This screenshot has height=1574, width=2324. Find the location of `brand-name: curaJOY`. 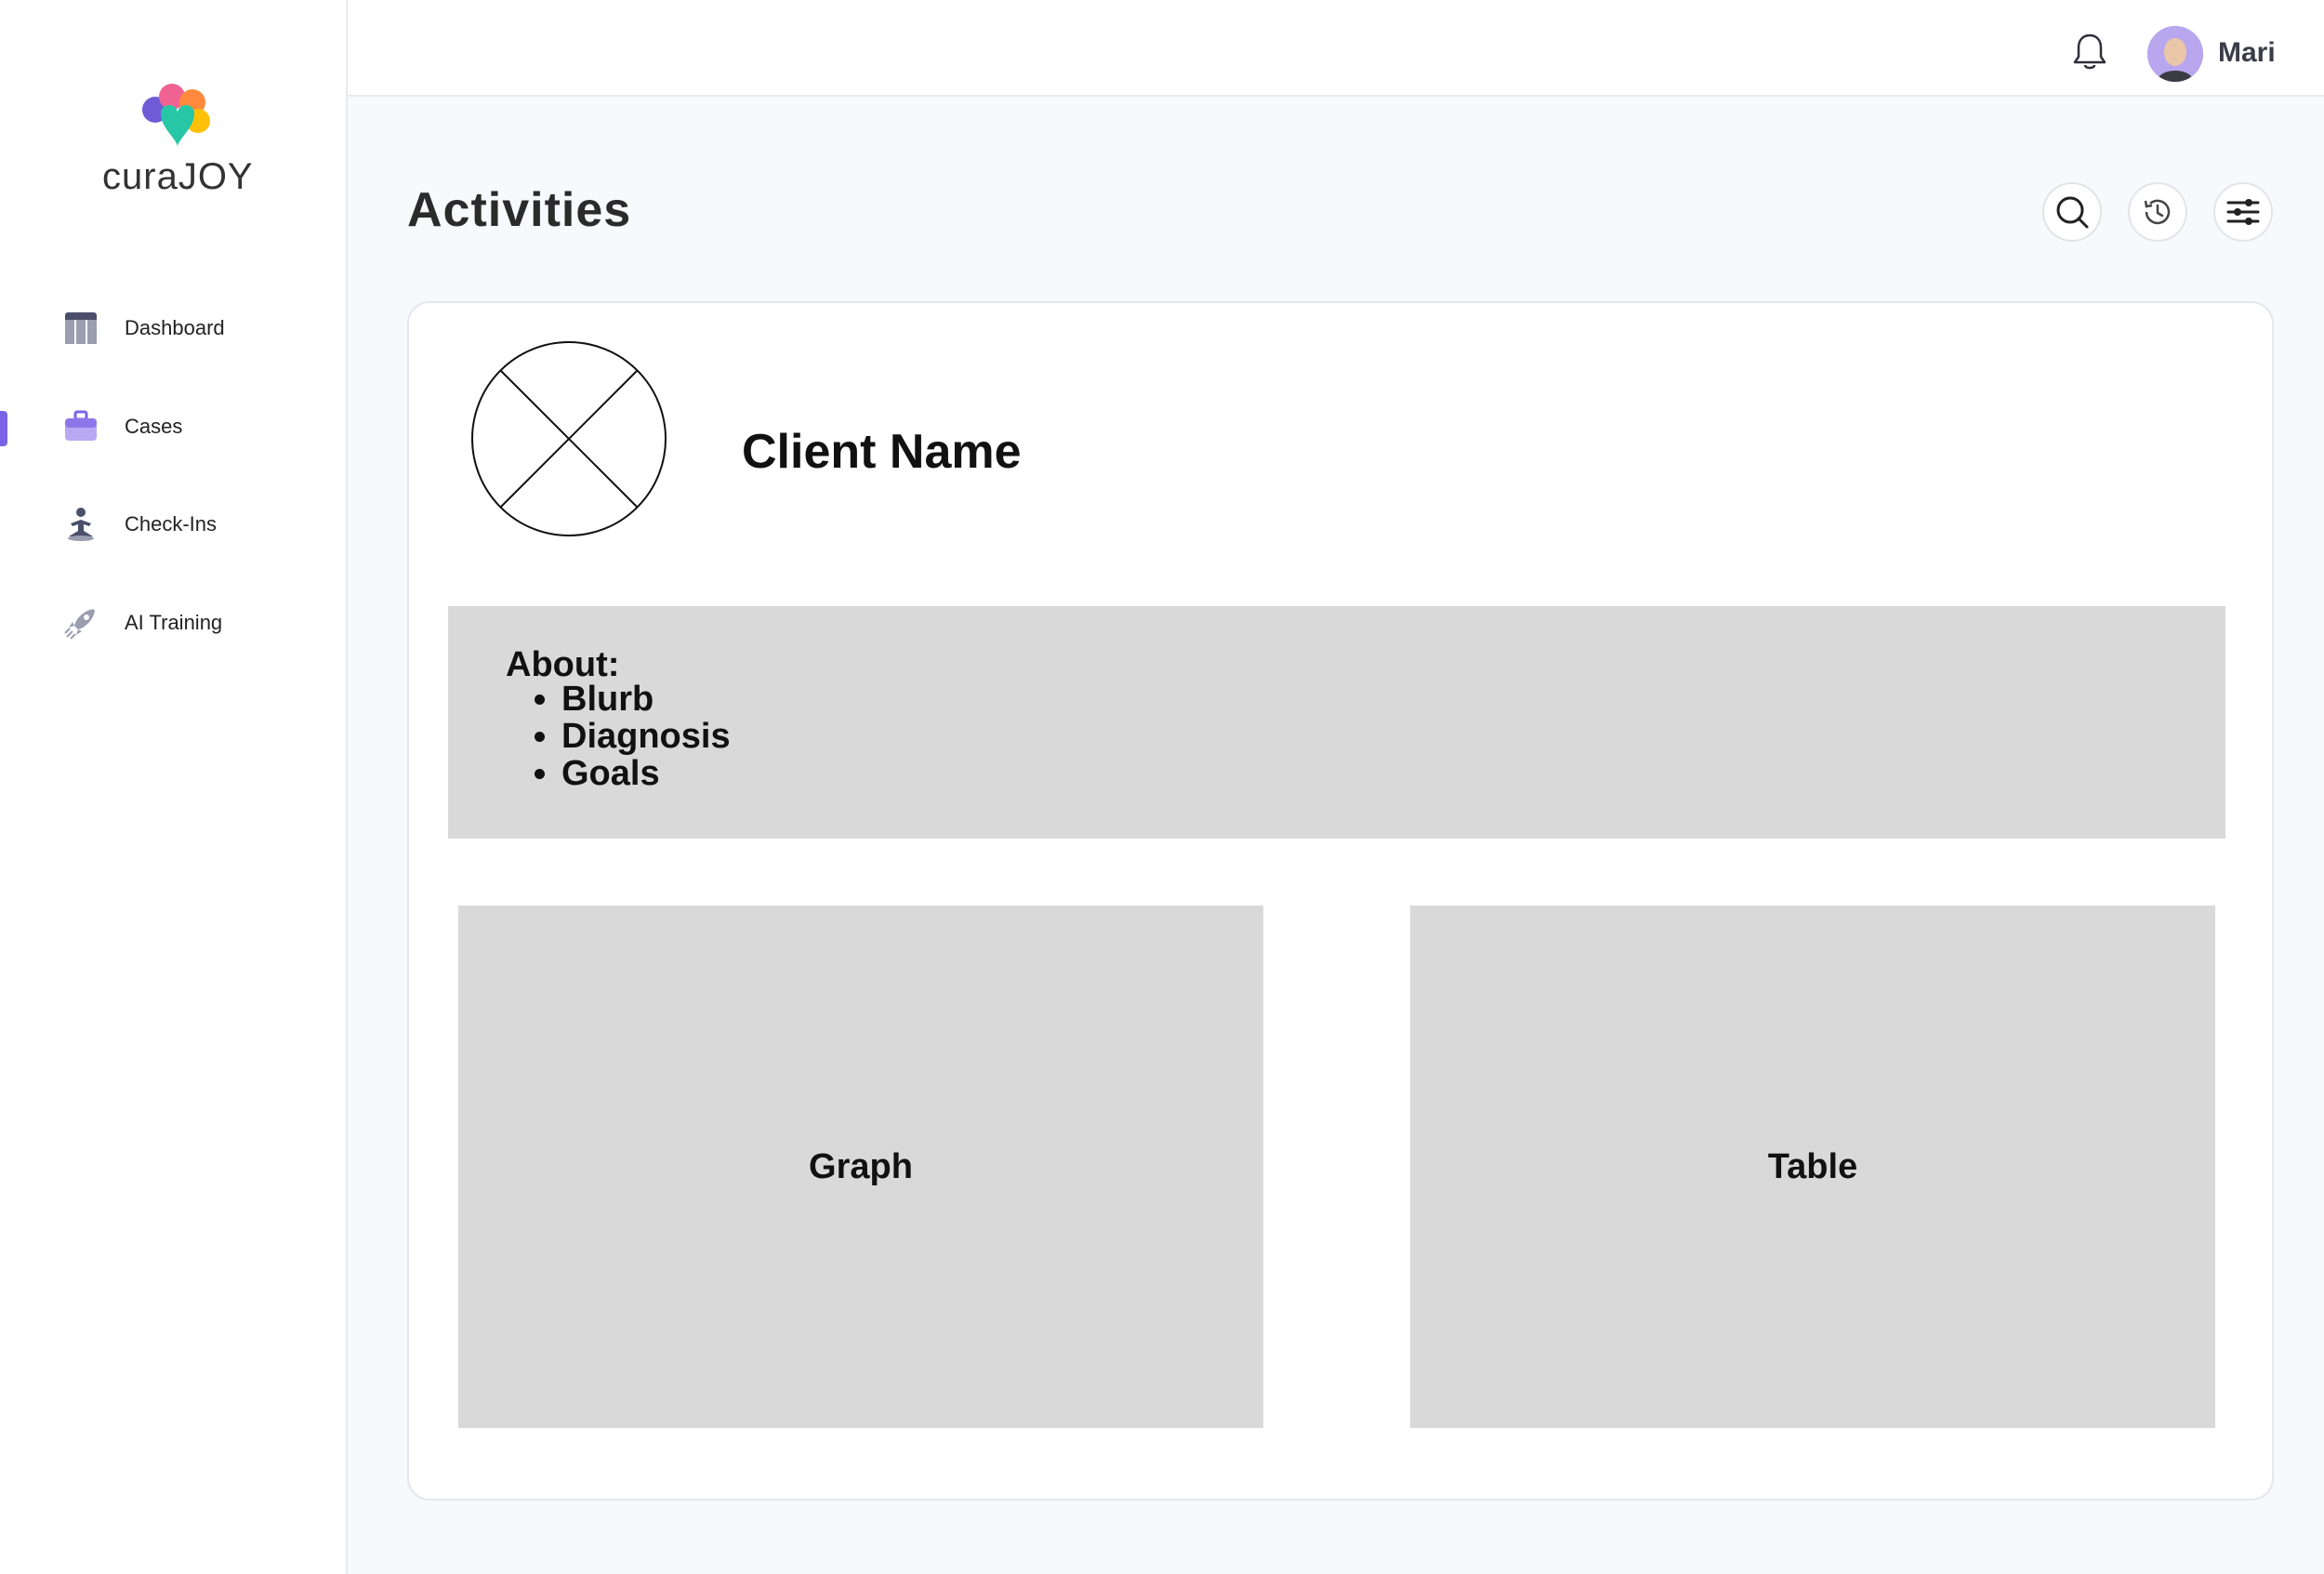

brand-name: curaJOY is located at coordinates (178, 176).